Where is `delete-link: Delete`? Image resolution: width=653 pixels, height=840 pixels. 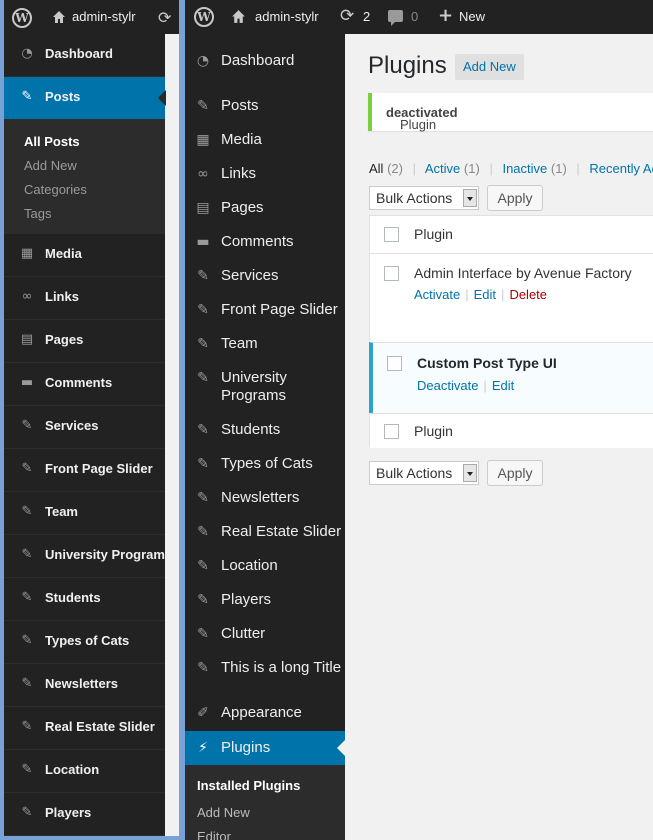 delete-link: Delete is located at coordinates (528, 294).